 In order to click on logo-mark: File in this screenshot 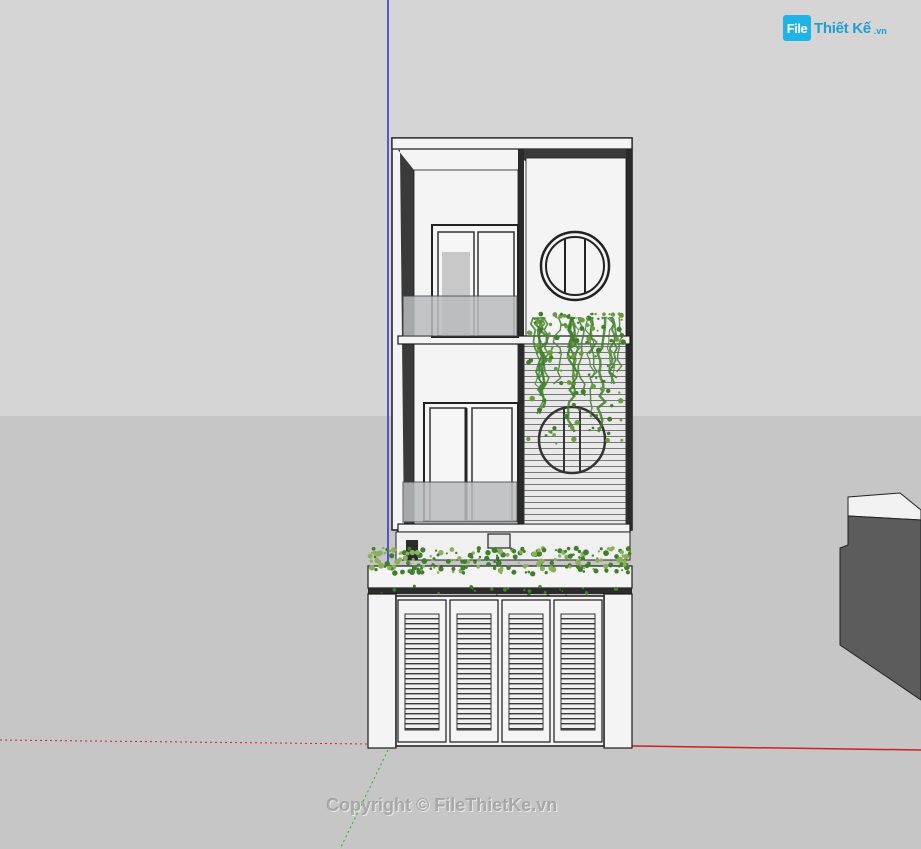, I will do `click(797, 28)`.